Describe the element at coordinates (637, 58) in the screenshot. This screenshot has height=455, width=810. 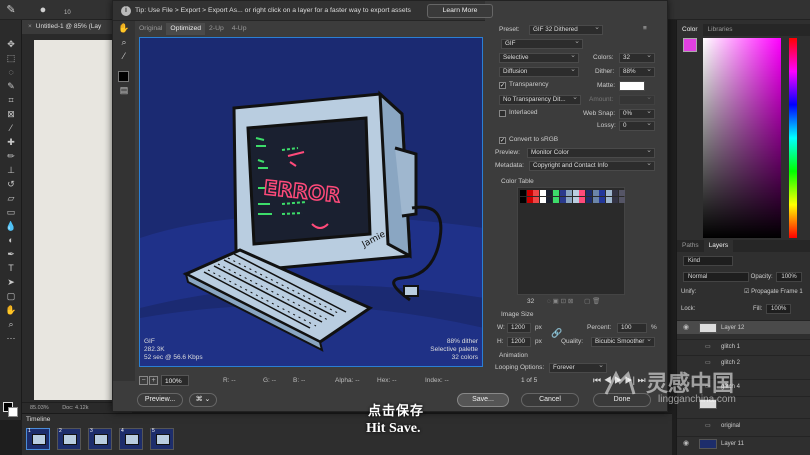
I see `colors-input: 32` at that location.